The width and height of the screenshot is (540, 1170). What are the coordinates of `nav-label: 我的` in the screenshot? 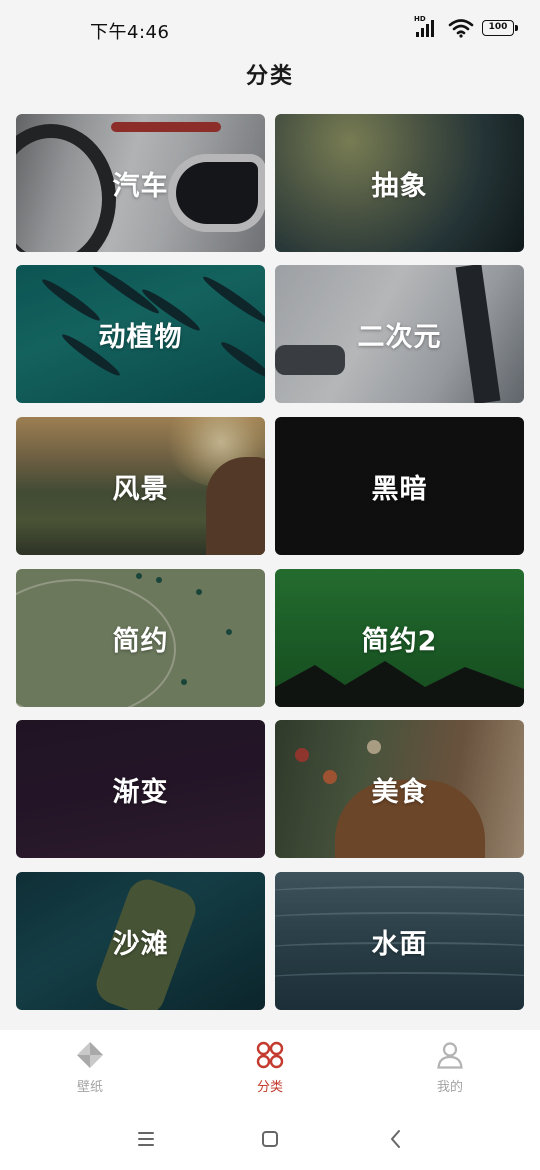 It's located at (449, 1087).